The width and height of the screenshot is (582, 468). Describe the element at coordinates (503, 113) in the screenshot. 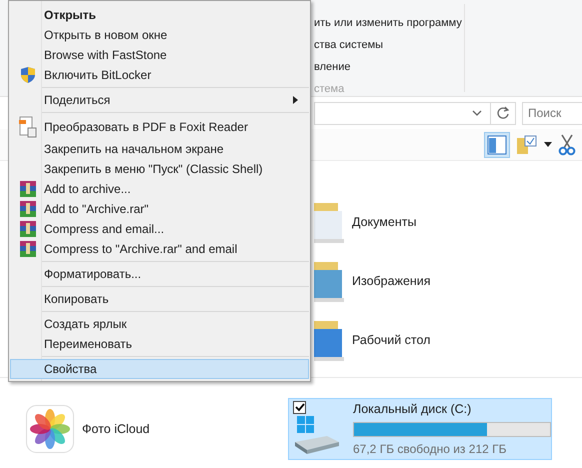

I see `refresh-icon` at that location.